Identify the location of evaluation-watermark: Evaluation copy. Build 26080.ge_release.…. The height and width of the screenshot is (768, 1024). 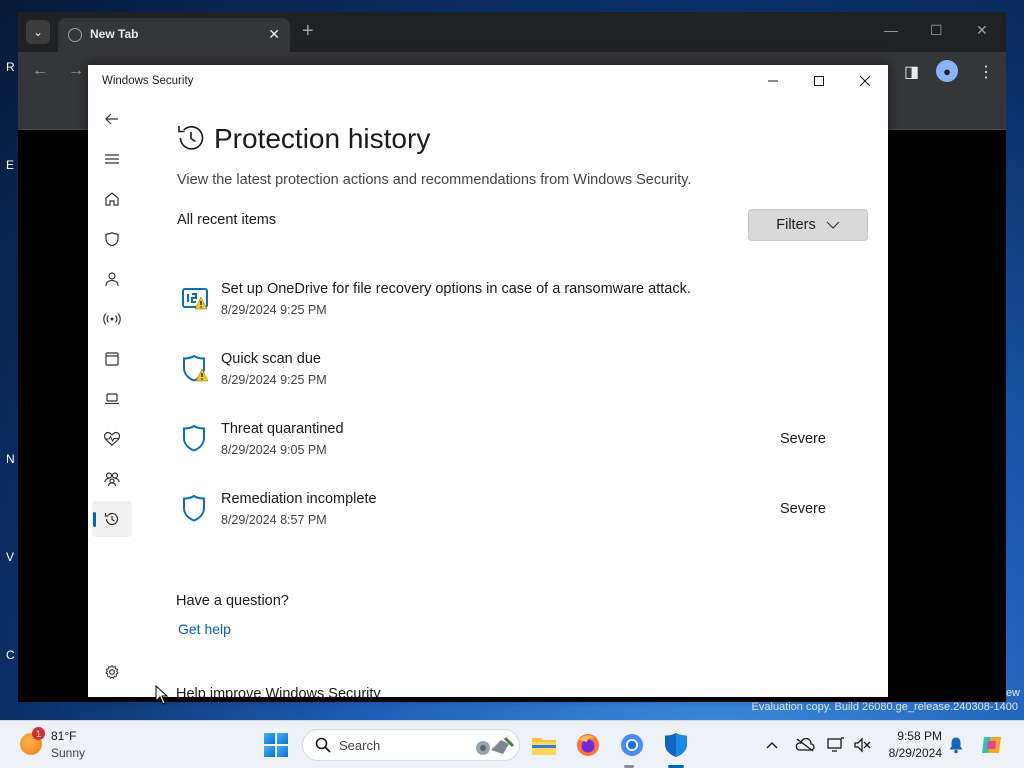
(884, 707).